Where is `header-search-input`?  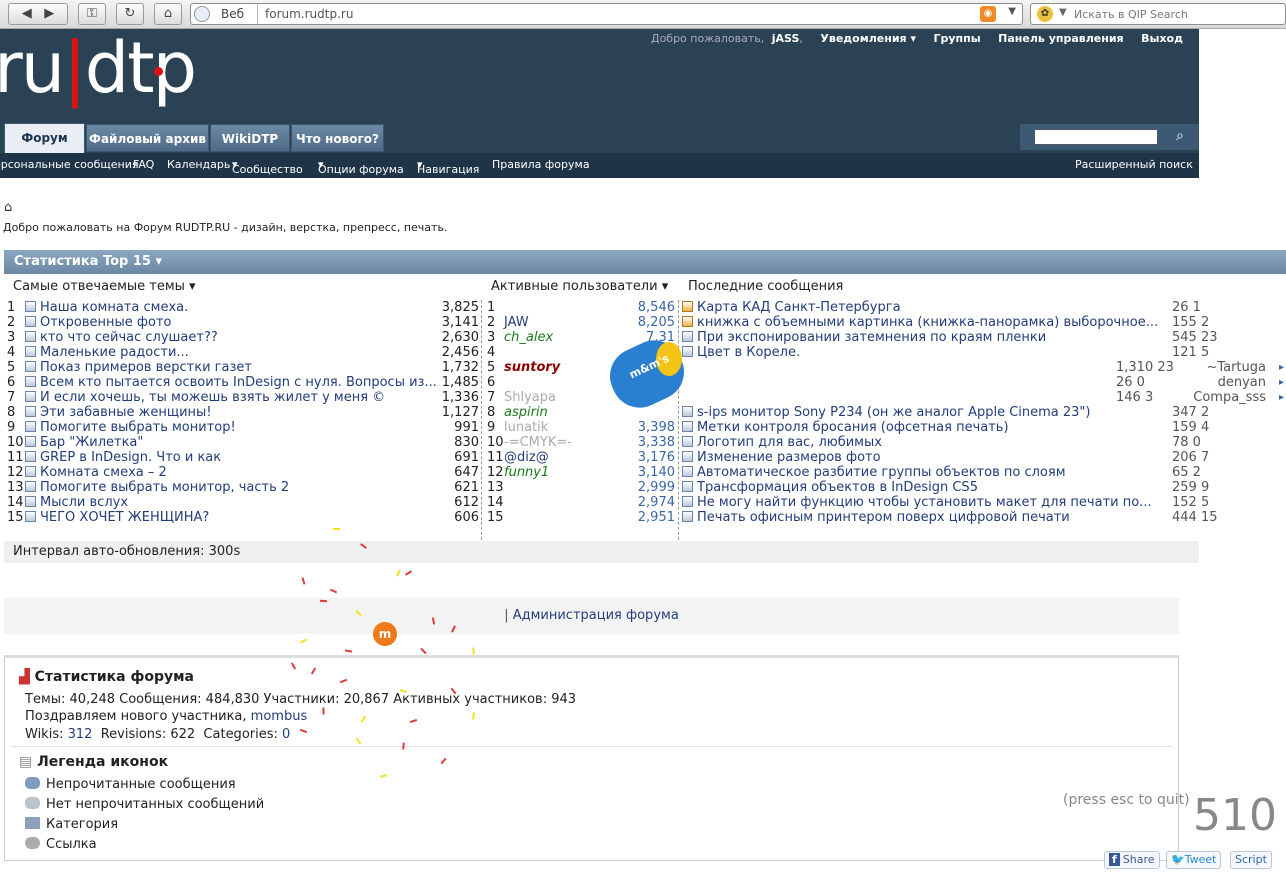 header-search-input is located at coordinates (1096, 137).